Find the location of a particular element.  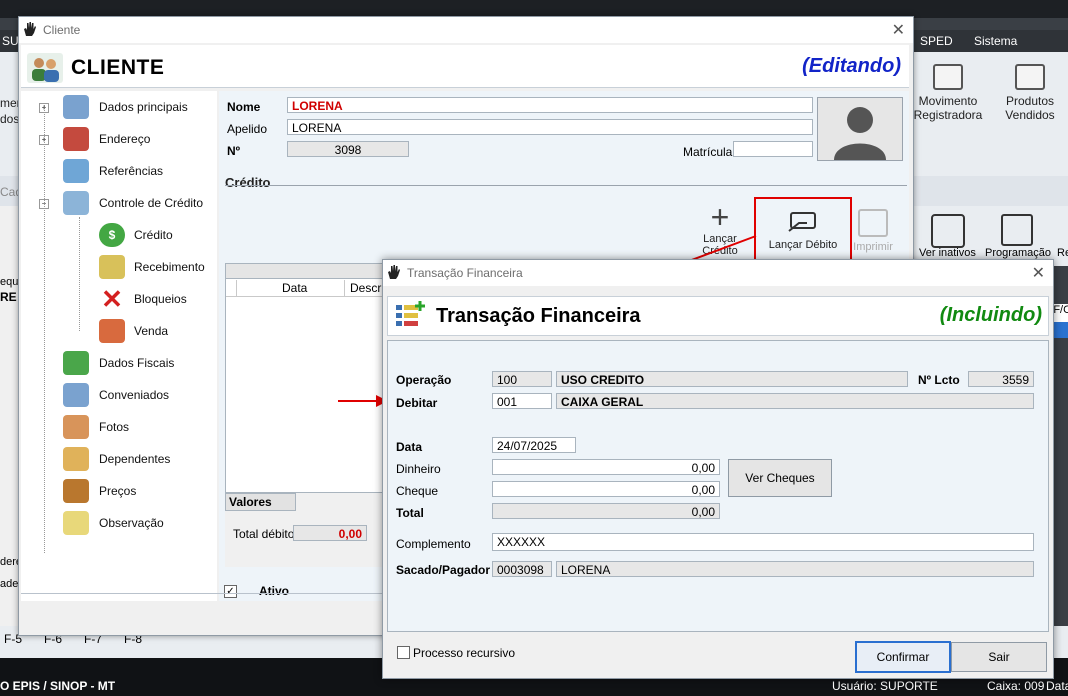

processo-recursivo-checkbox is located at coordinates (403, 652).